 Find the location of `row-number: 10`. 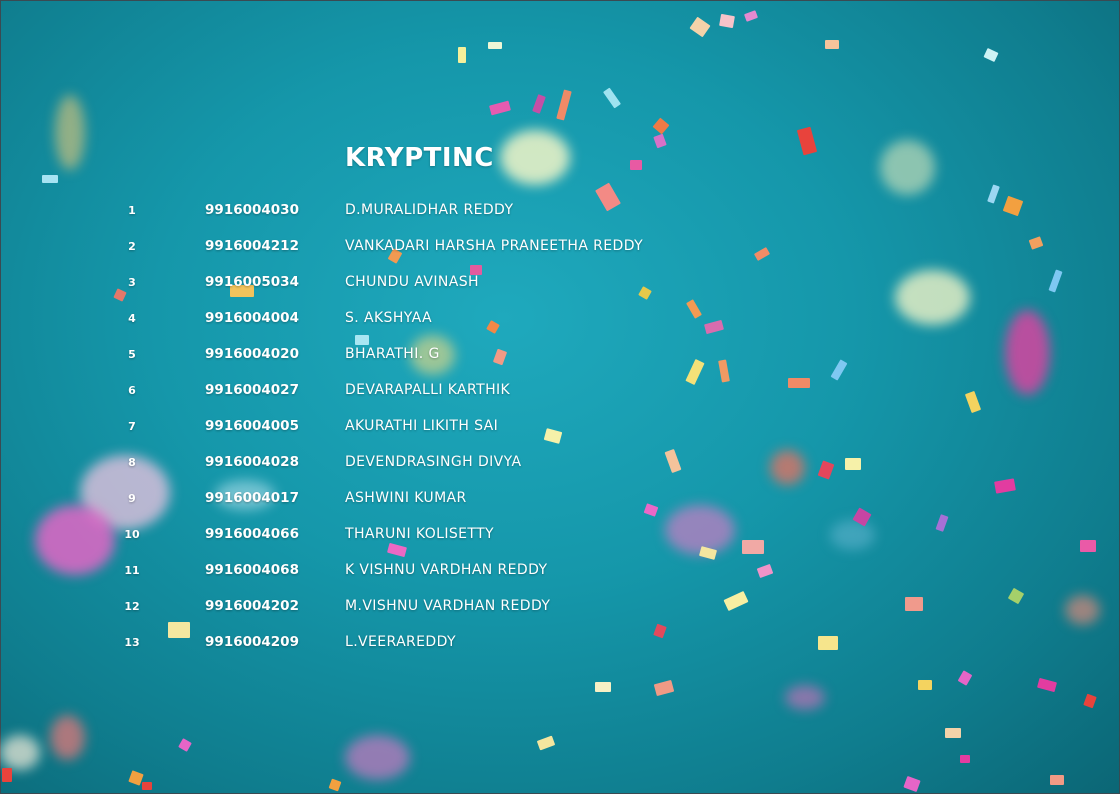

row-number: 10 is located at coordinates (132, 534).